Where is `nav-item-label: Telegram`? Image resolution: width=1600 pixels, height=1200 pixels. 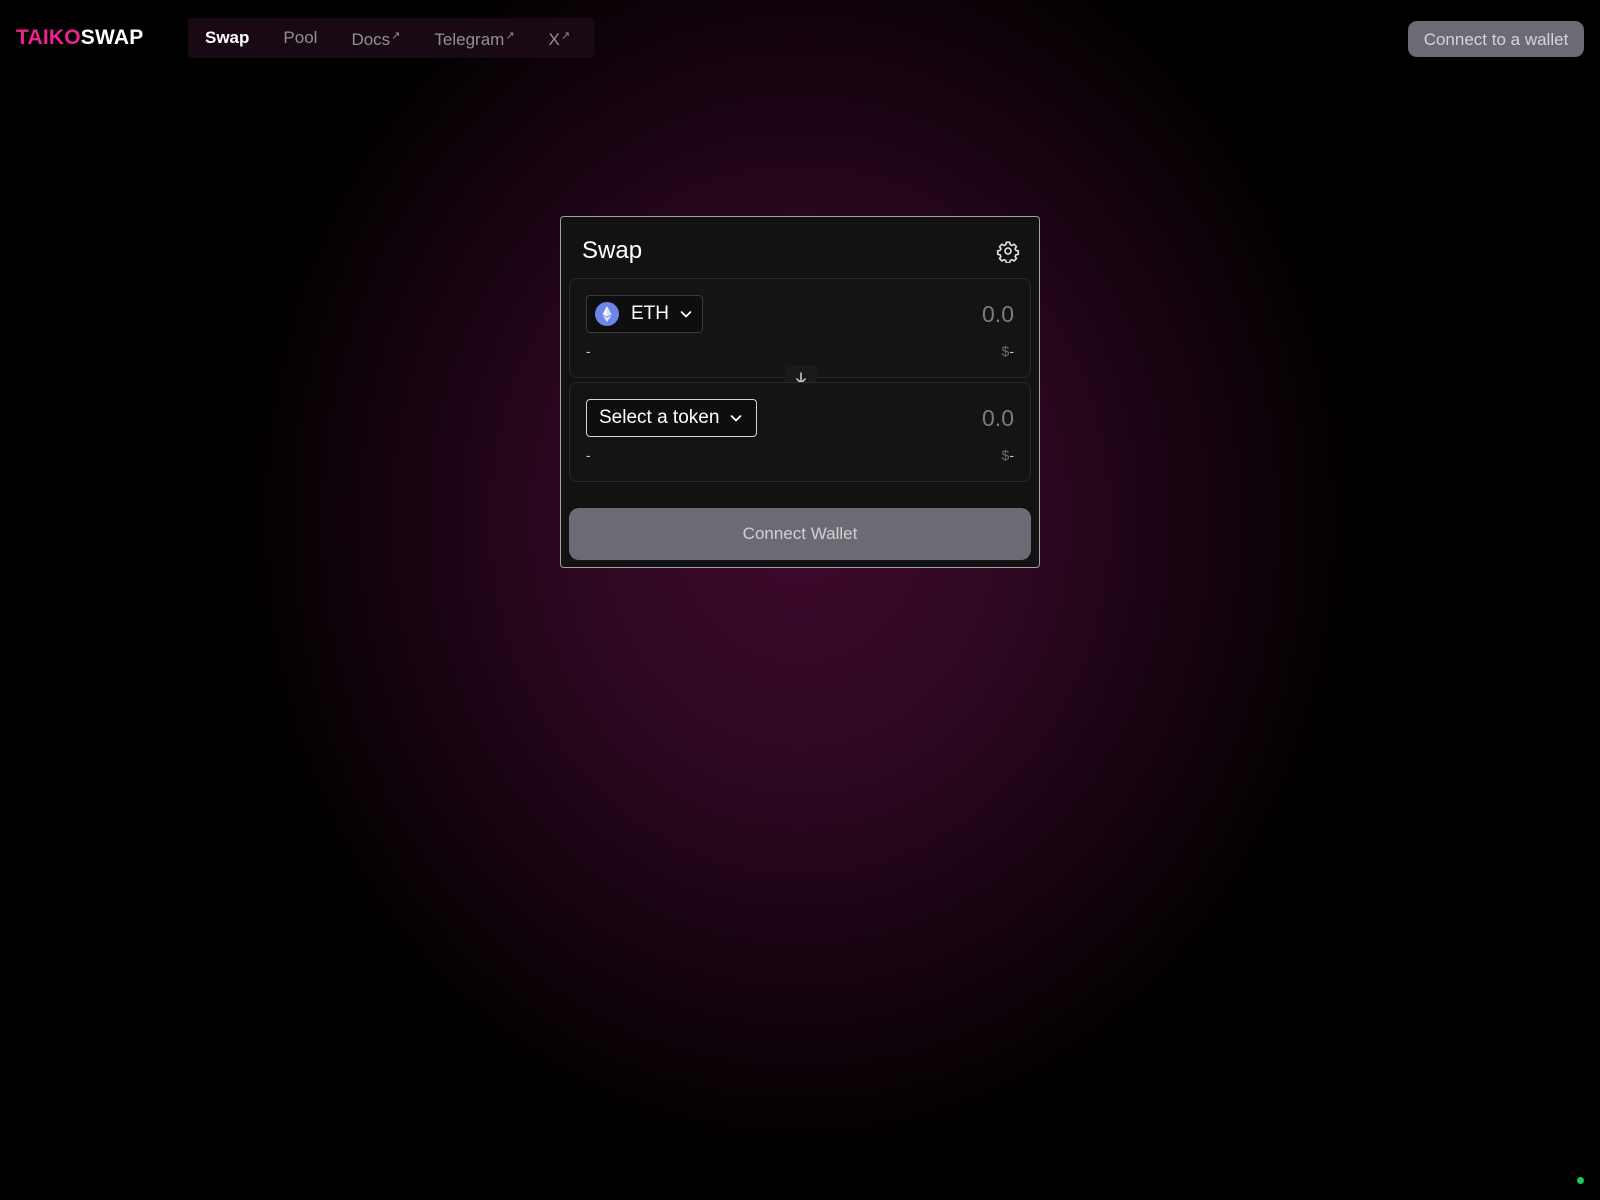 nav-item-label: Telegram is located at coordinates (469, 39).